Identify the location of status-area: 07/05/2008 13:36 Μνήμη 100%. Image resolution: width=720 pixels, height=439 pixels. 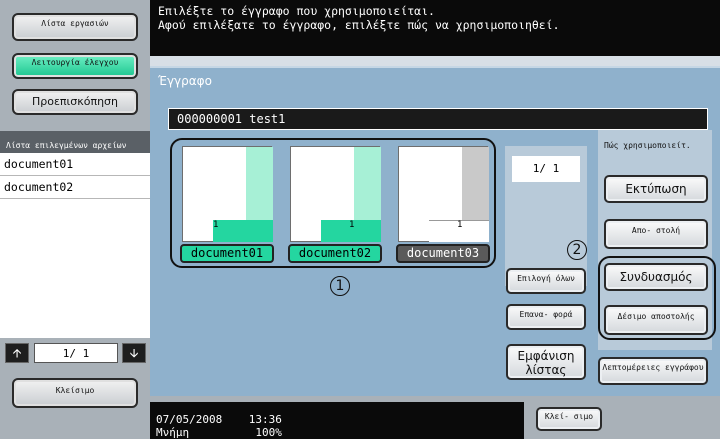
(337, 420).